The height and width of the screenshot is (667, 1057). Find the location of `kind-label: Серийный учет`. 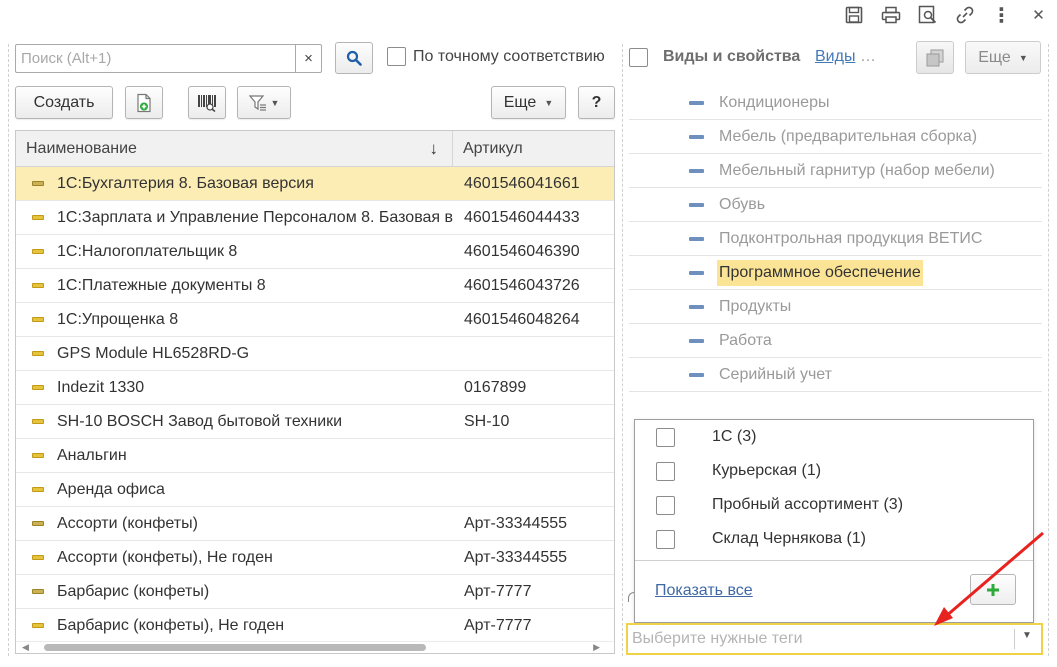

kind-label: Серийный учет is located at coordinates (775, 374).